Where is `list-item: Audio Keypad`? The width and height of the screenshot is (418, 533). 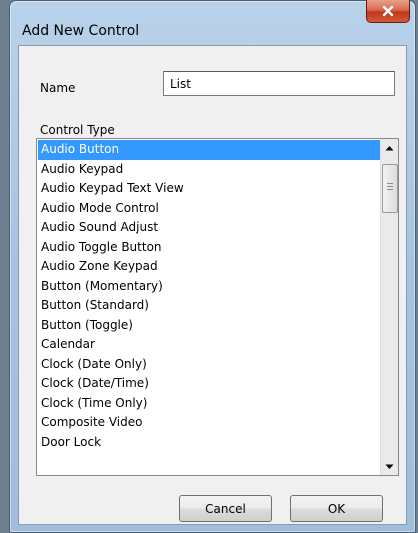 list-item: Audio Keypad is located at coordinates (209, 170).